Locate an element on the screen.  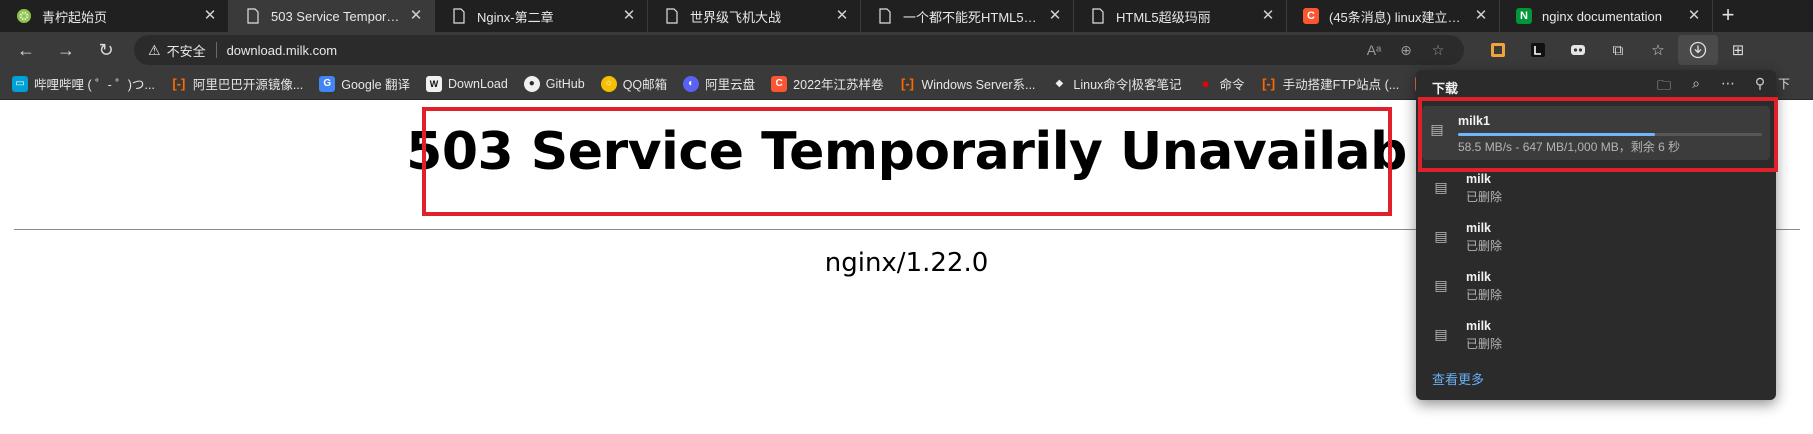
url-text: download.milk.com is located at coordinates (282, 50).